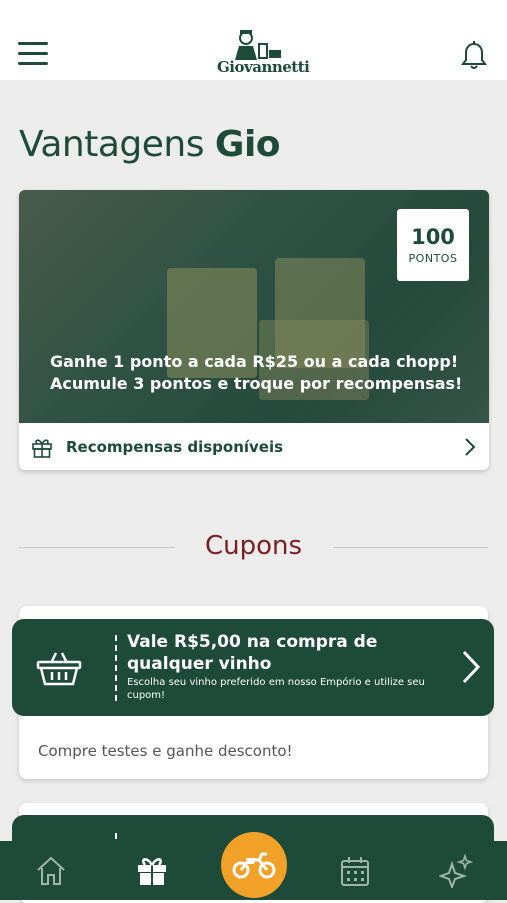 The height and width of the screenshot is (903, 507). What do you see at coordinates (165, 751) in the screenshot?
I see `coupon-footer-text: Compre testes e ganhe desconto!` at bounding box center [165, 751].